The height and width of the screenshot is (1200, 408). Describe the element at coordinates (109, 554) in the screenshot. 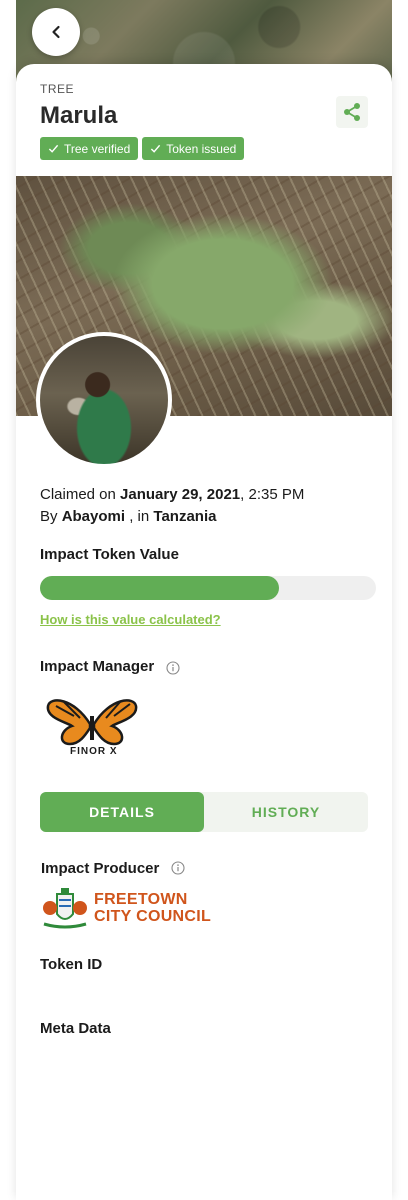

I see `impact-token-heading: Impact Token Value` at that location.